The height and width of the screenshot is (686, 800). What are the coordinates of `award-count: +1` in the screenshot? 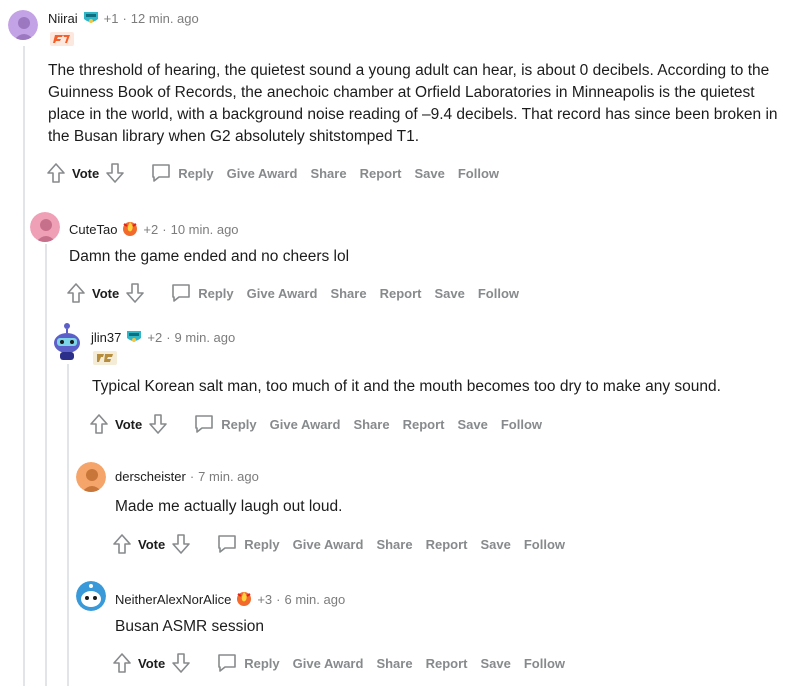 It's located at (111, 18).